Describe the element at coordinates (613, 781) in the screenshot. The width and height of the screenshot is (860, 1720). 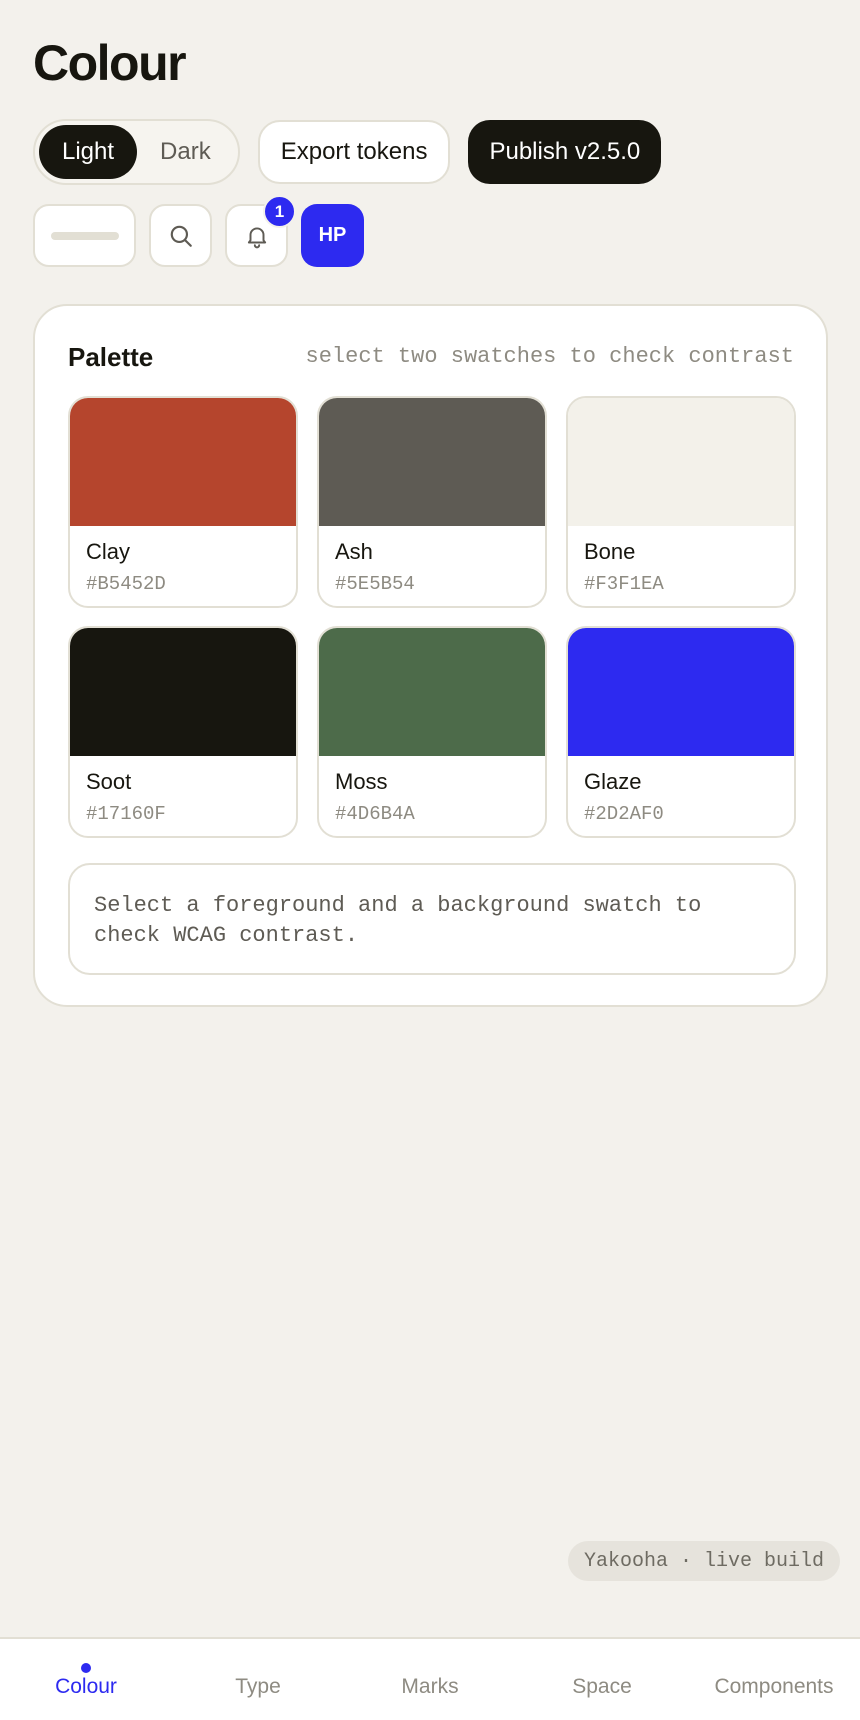
I see `swatch-name: Glaze` at that location.